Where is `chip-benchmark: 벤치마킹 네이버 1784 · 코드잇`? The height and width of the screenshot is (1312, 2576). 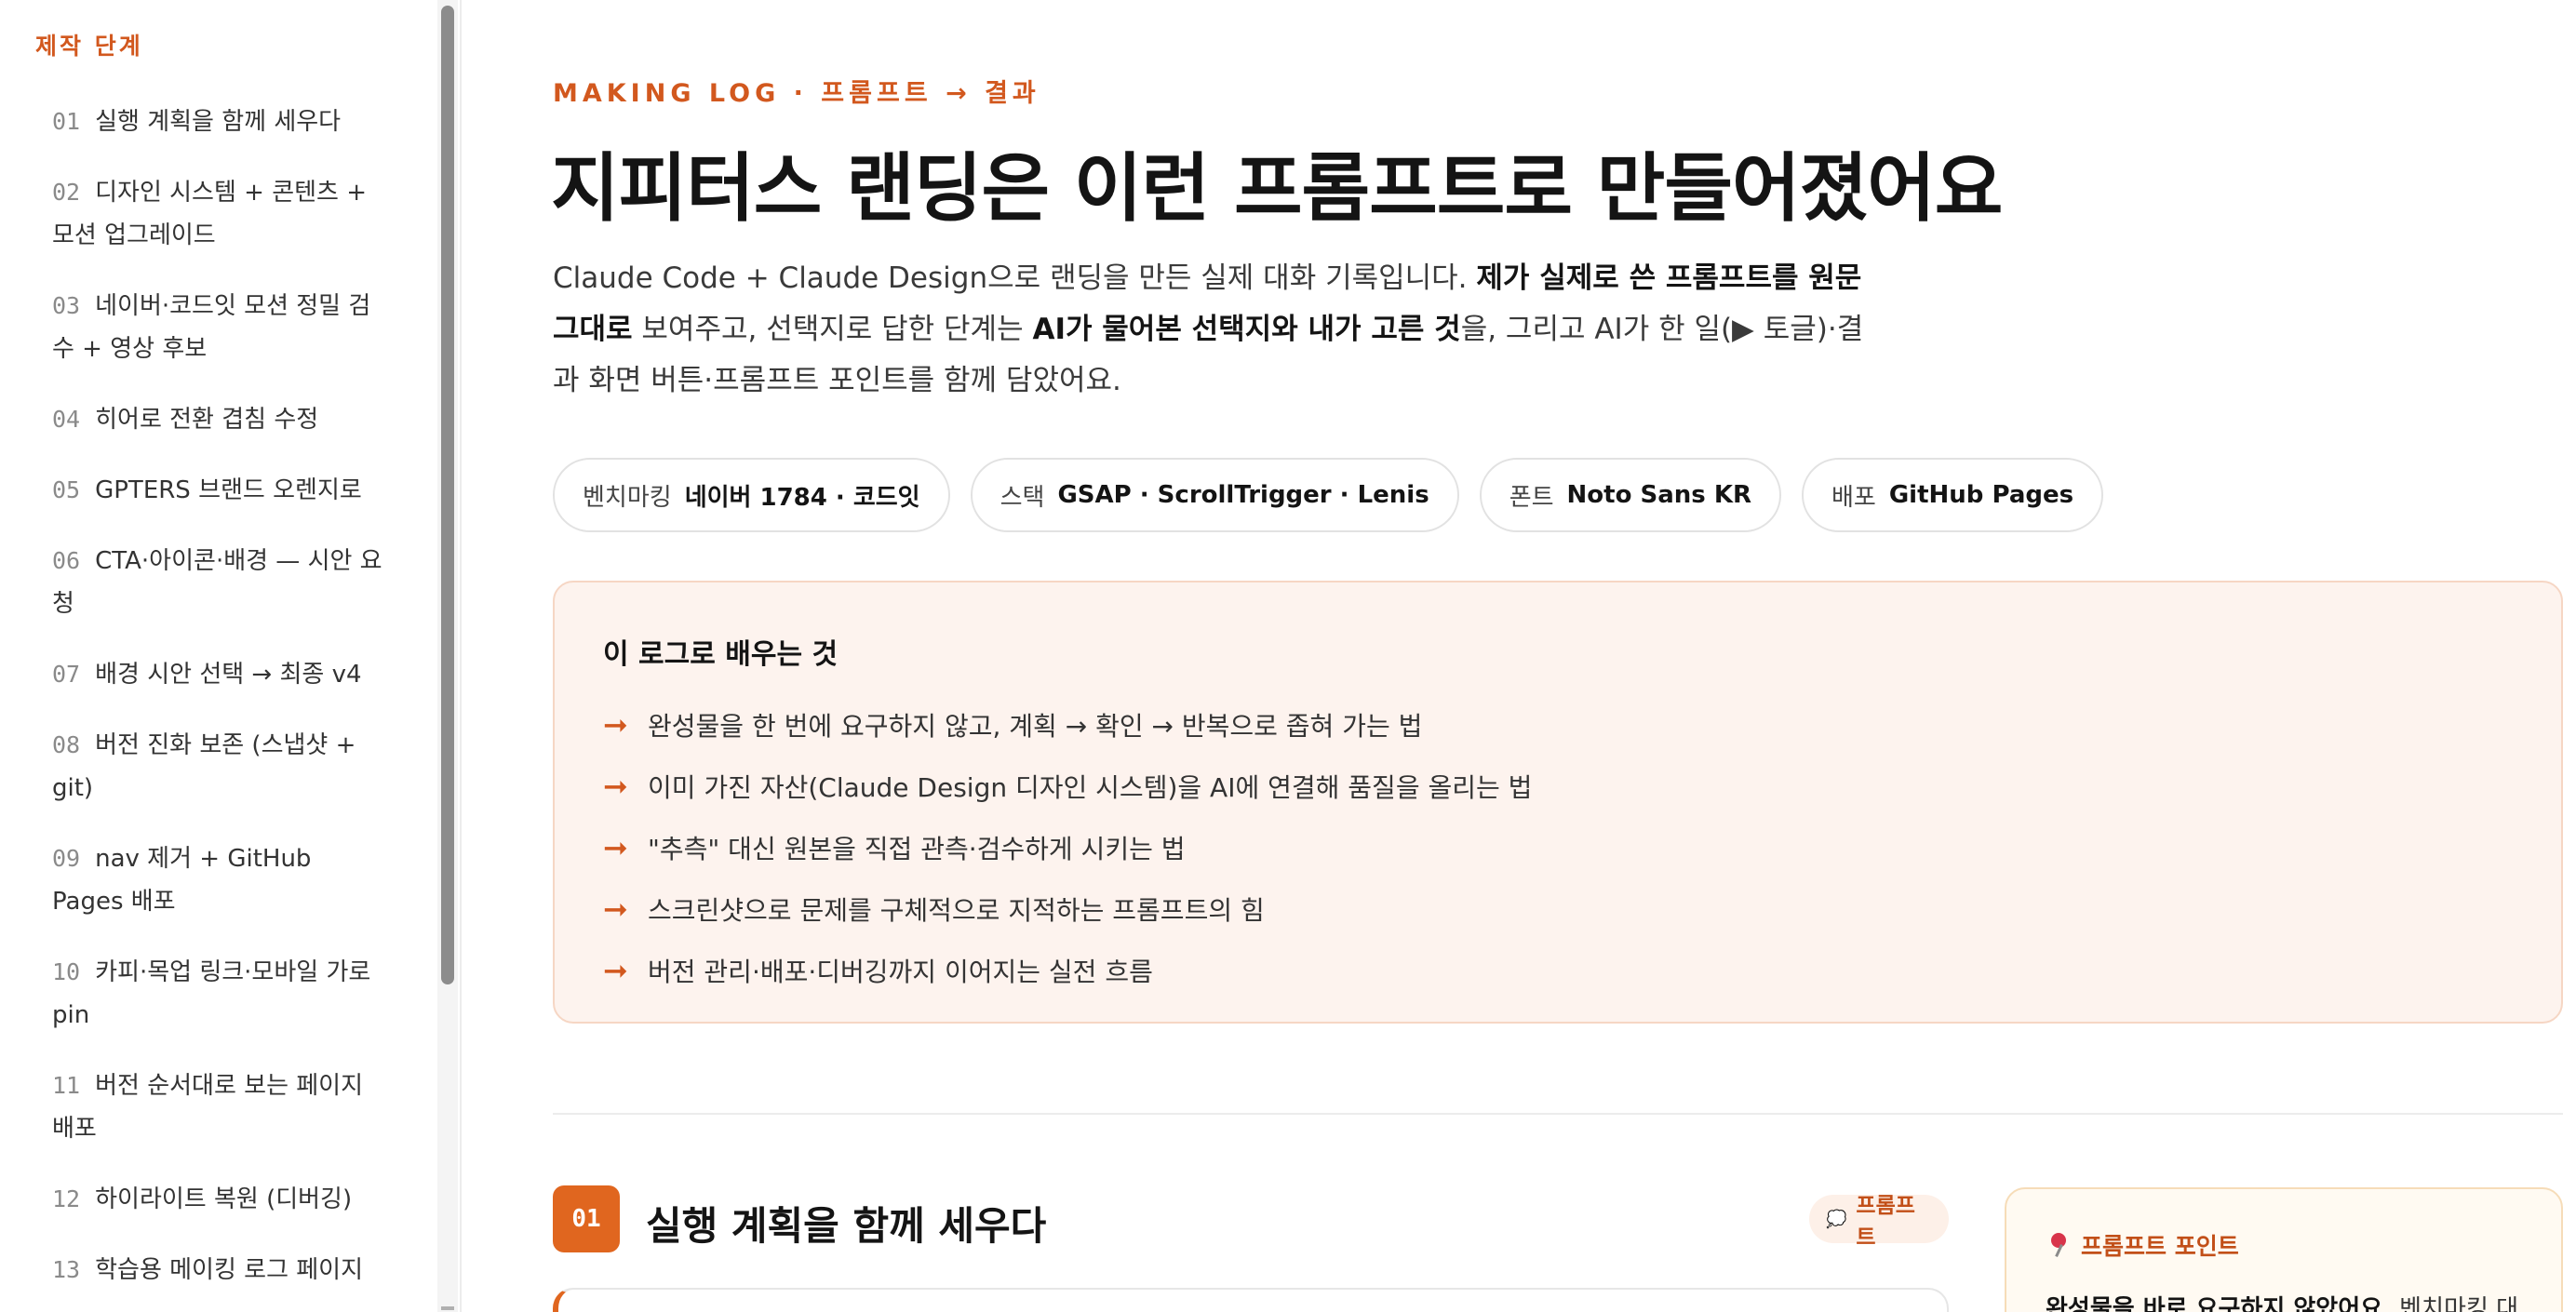 chip-benchmark: 벤치마킹 네이버 1784 · 코드잇 is located at coordinates (751, 495).